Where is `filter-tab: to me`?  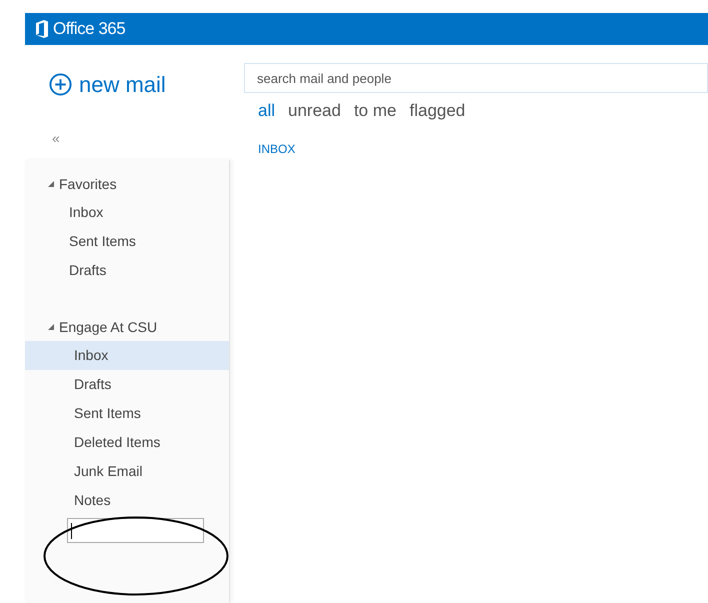 filter-tab: to me is located at coordinates (375, 111).